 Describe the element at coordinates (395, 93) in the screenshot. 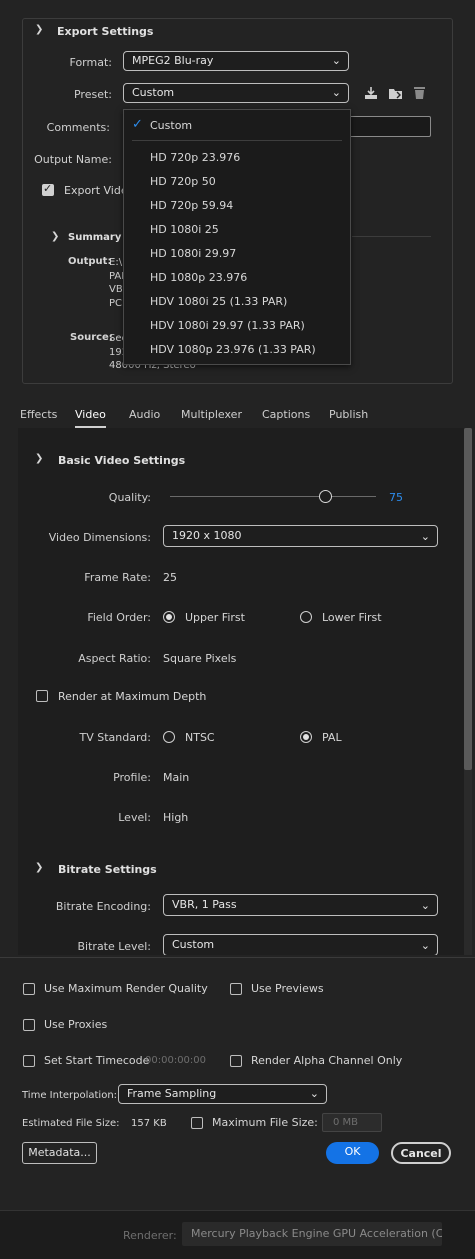

I see `import-preset-icon` at that location.